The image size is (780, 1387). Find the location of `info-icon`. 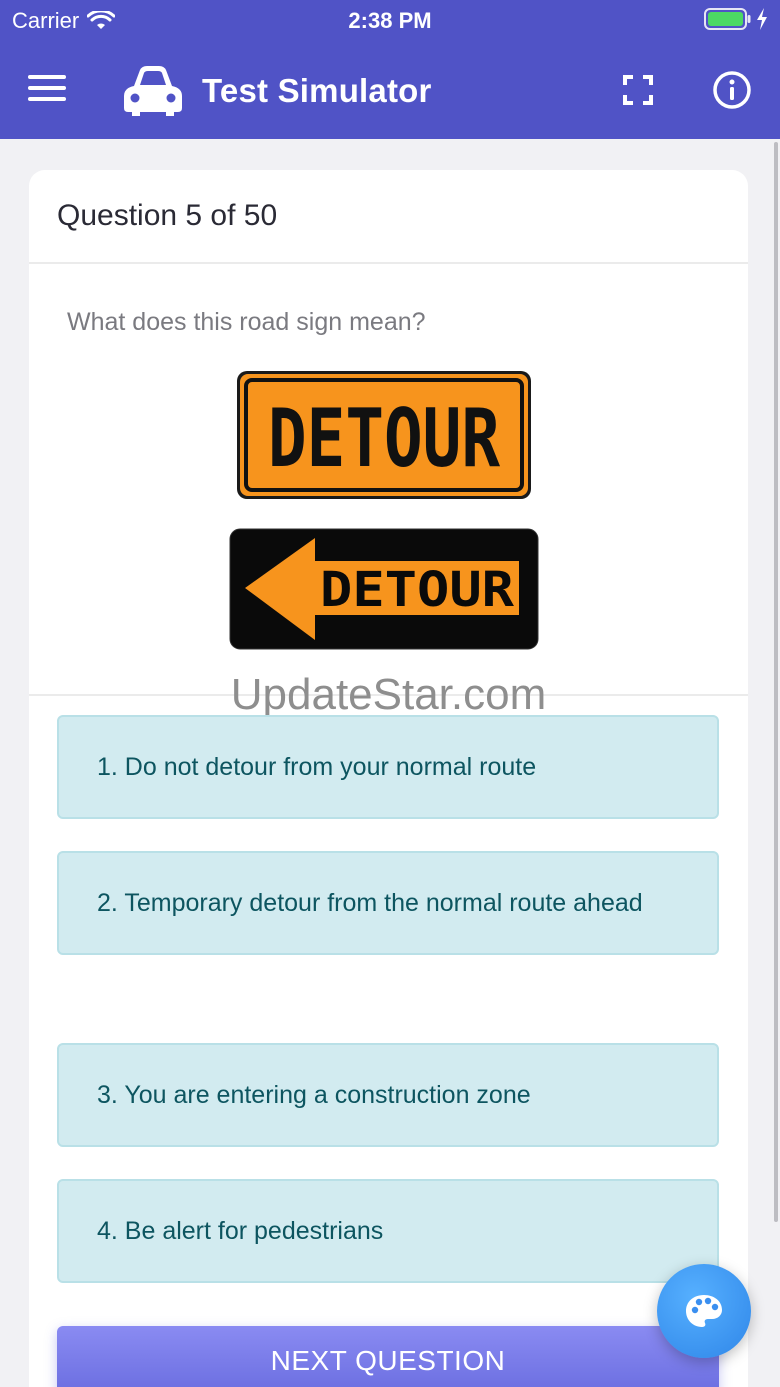

info-icon is located at coordinates (732, 90).